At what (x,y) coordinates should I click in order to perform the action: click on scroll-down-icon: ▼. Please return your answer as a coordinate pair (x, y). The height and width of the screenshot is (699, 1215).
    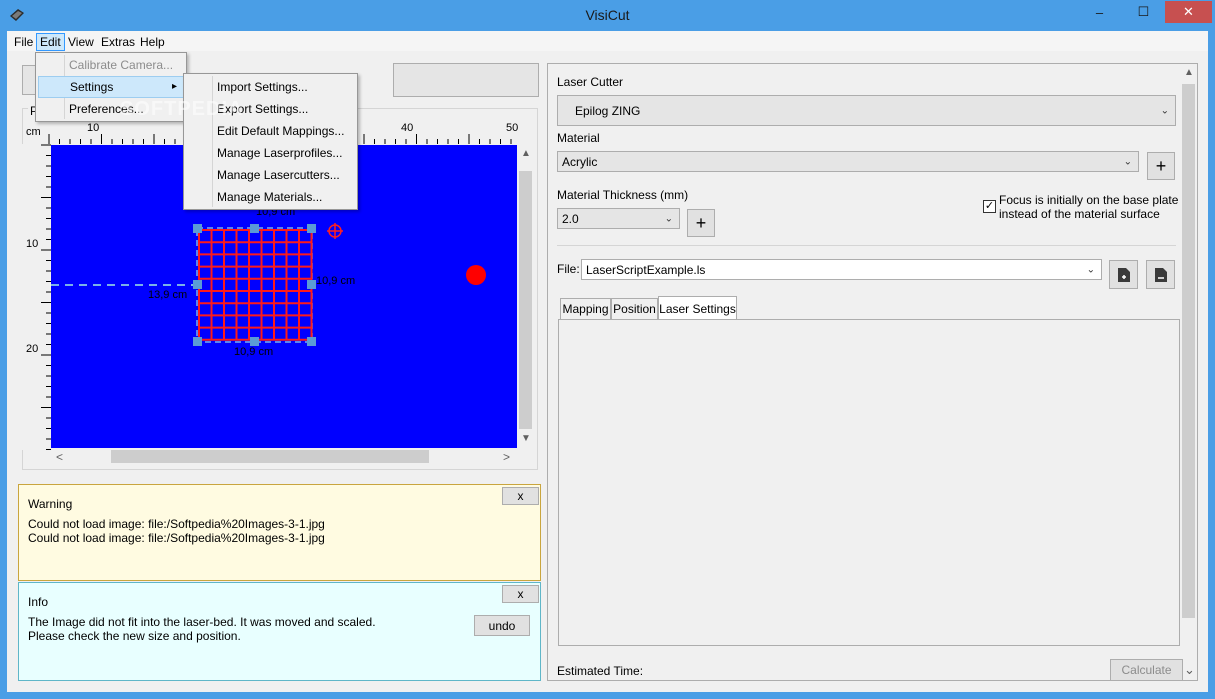
    Looking at the image, I should click on (526, 438).